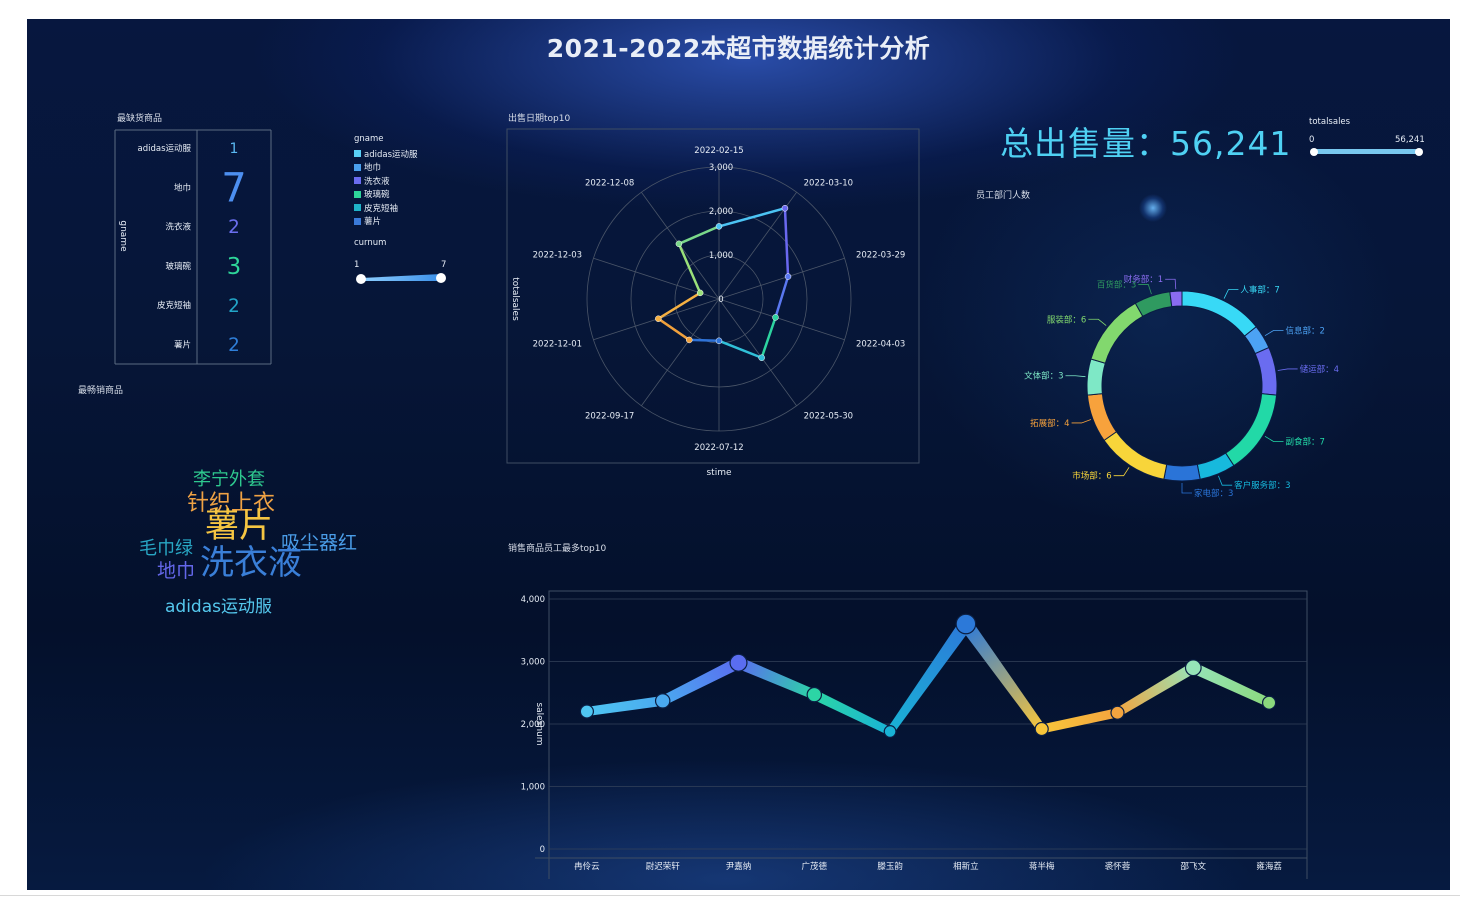  I want to click on wordcloud-word: 地巾, so click(176, 570).